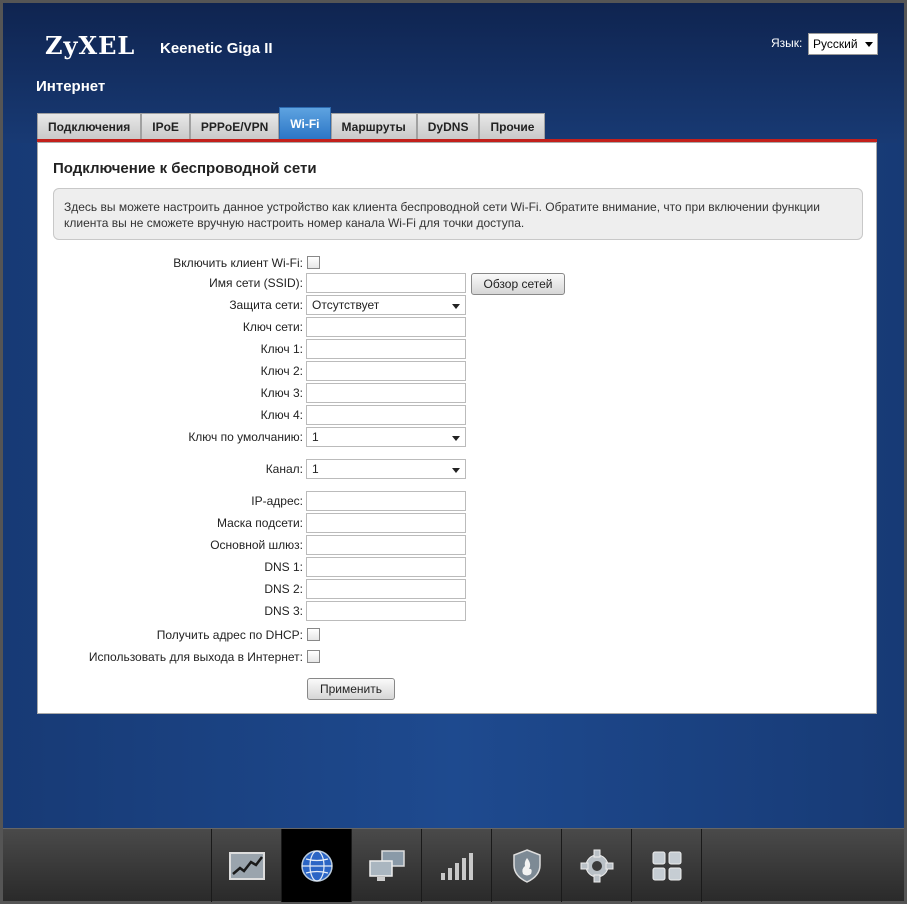  I want to click on browse-networks-button: Обзор сетей, so click(518, 284).